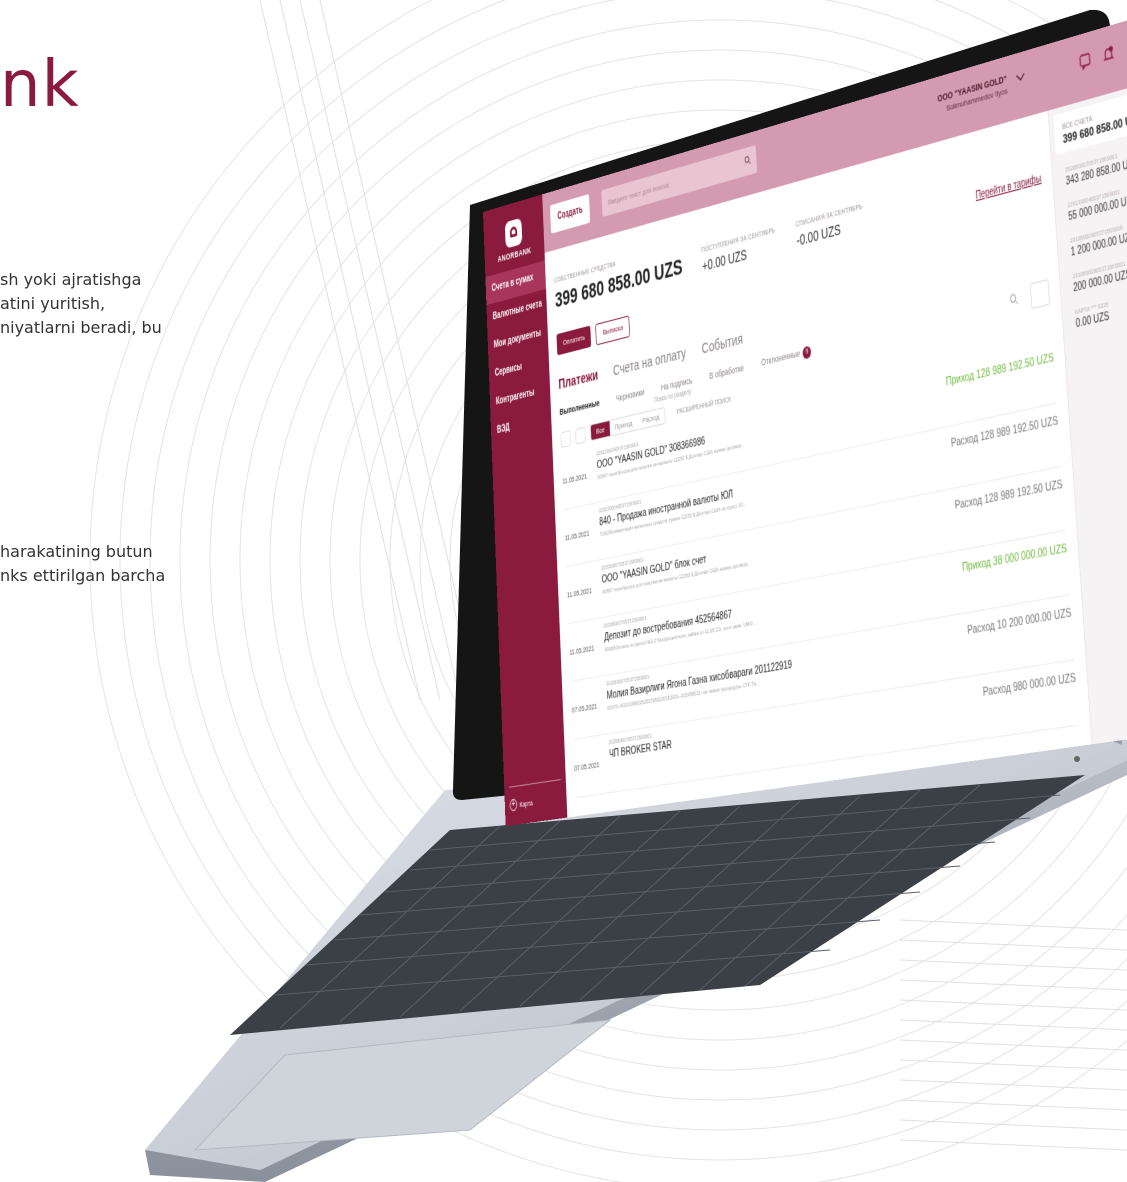  I want to click on statement-button: Выписка, so click(613, 330).